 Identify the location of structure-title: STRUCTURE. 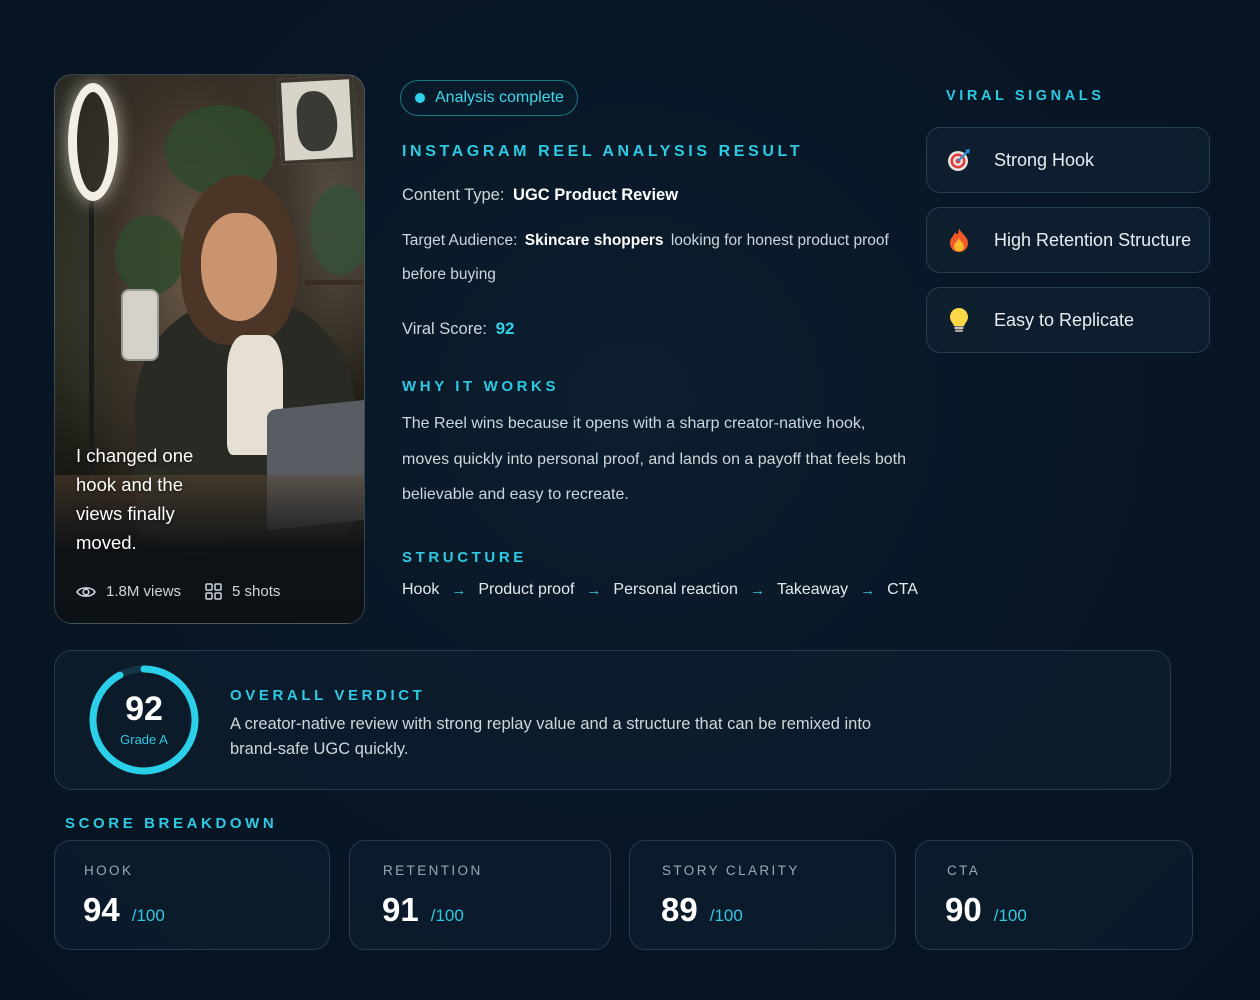
(464, 557).